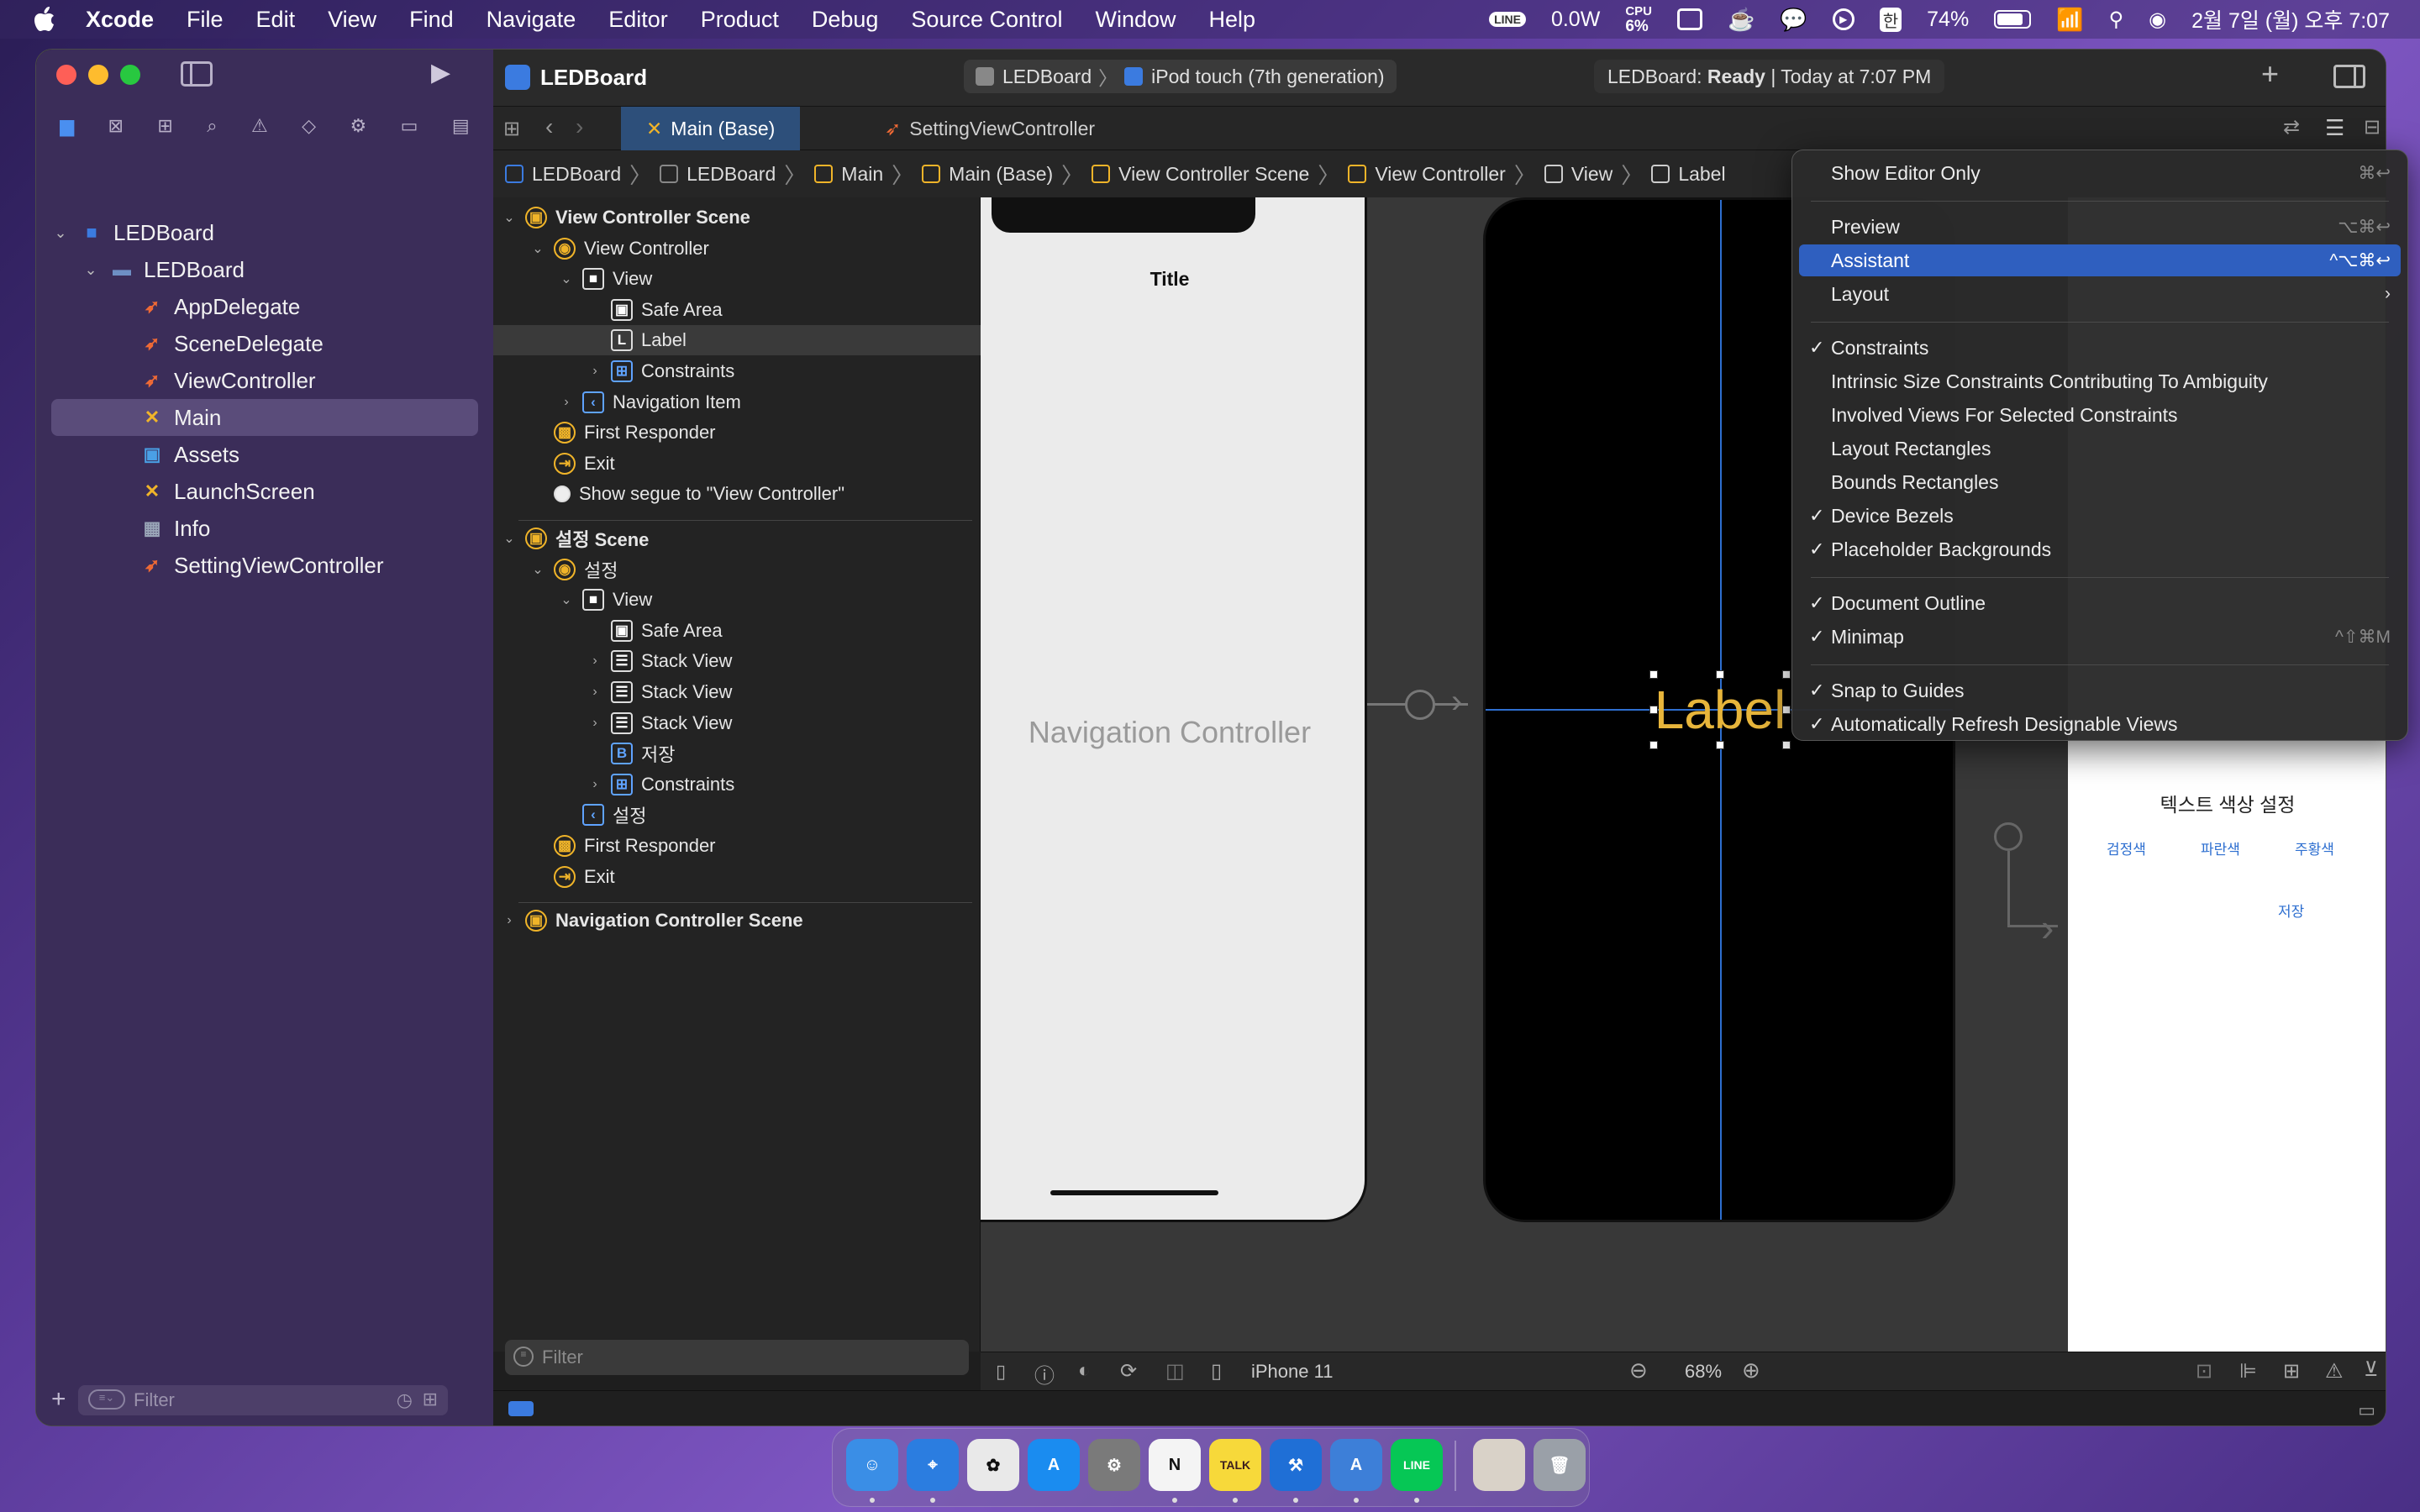  I want to click on accessibility-icon: ⓘ, so click(1044, 1374).